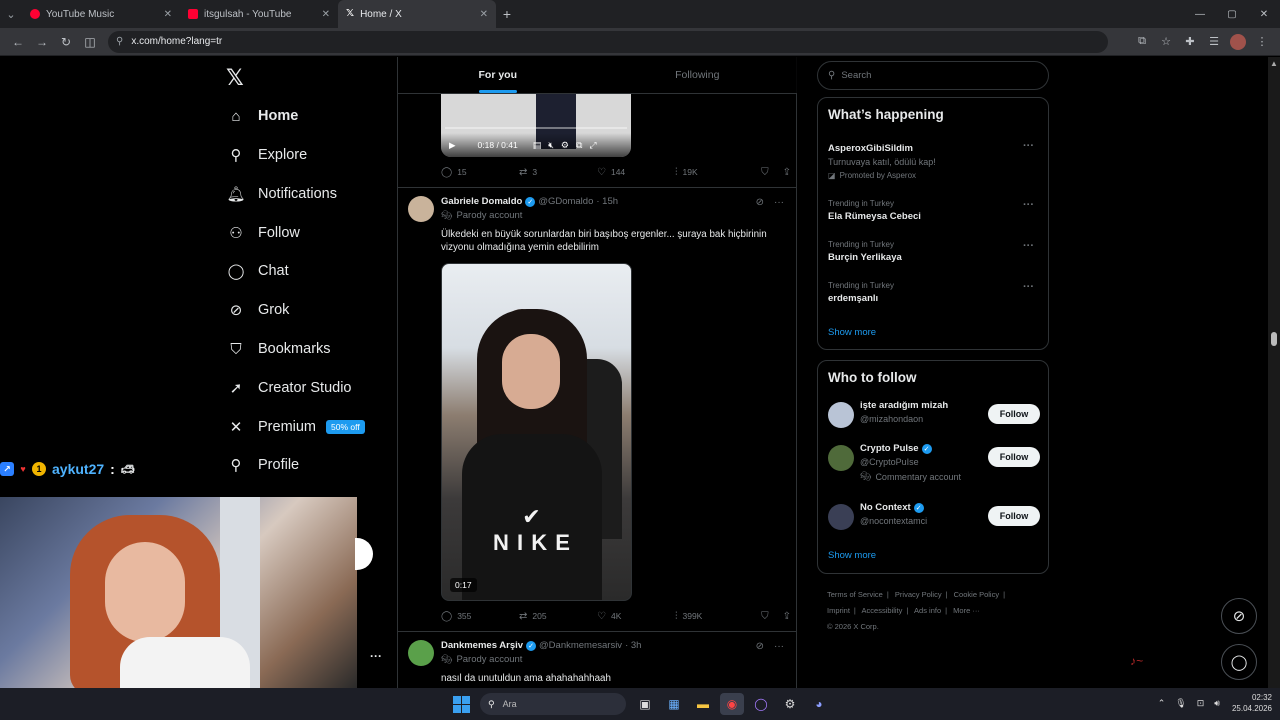 Image resolution: width=1280 pixels, height=720 pixels. What do you see at coordinates (976, 594) in the screenshot?
I see `footer-link: Cookie Policy` at bounding box center [976, 594].